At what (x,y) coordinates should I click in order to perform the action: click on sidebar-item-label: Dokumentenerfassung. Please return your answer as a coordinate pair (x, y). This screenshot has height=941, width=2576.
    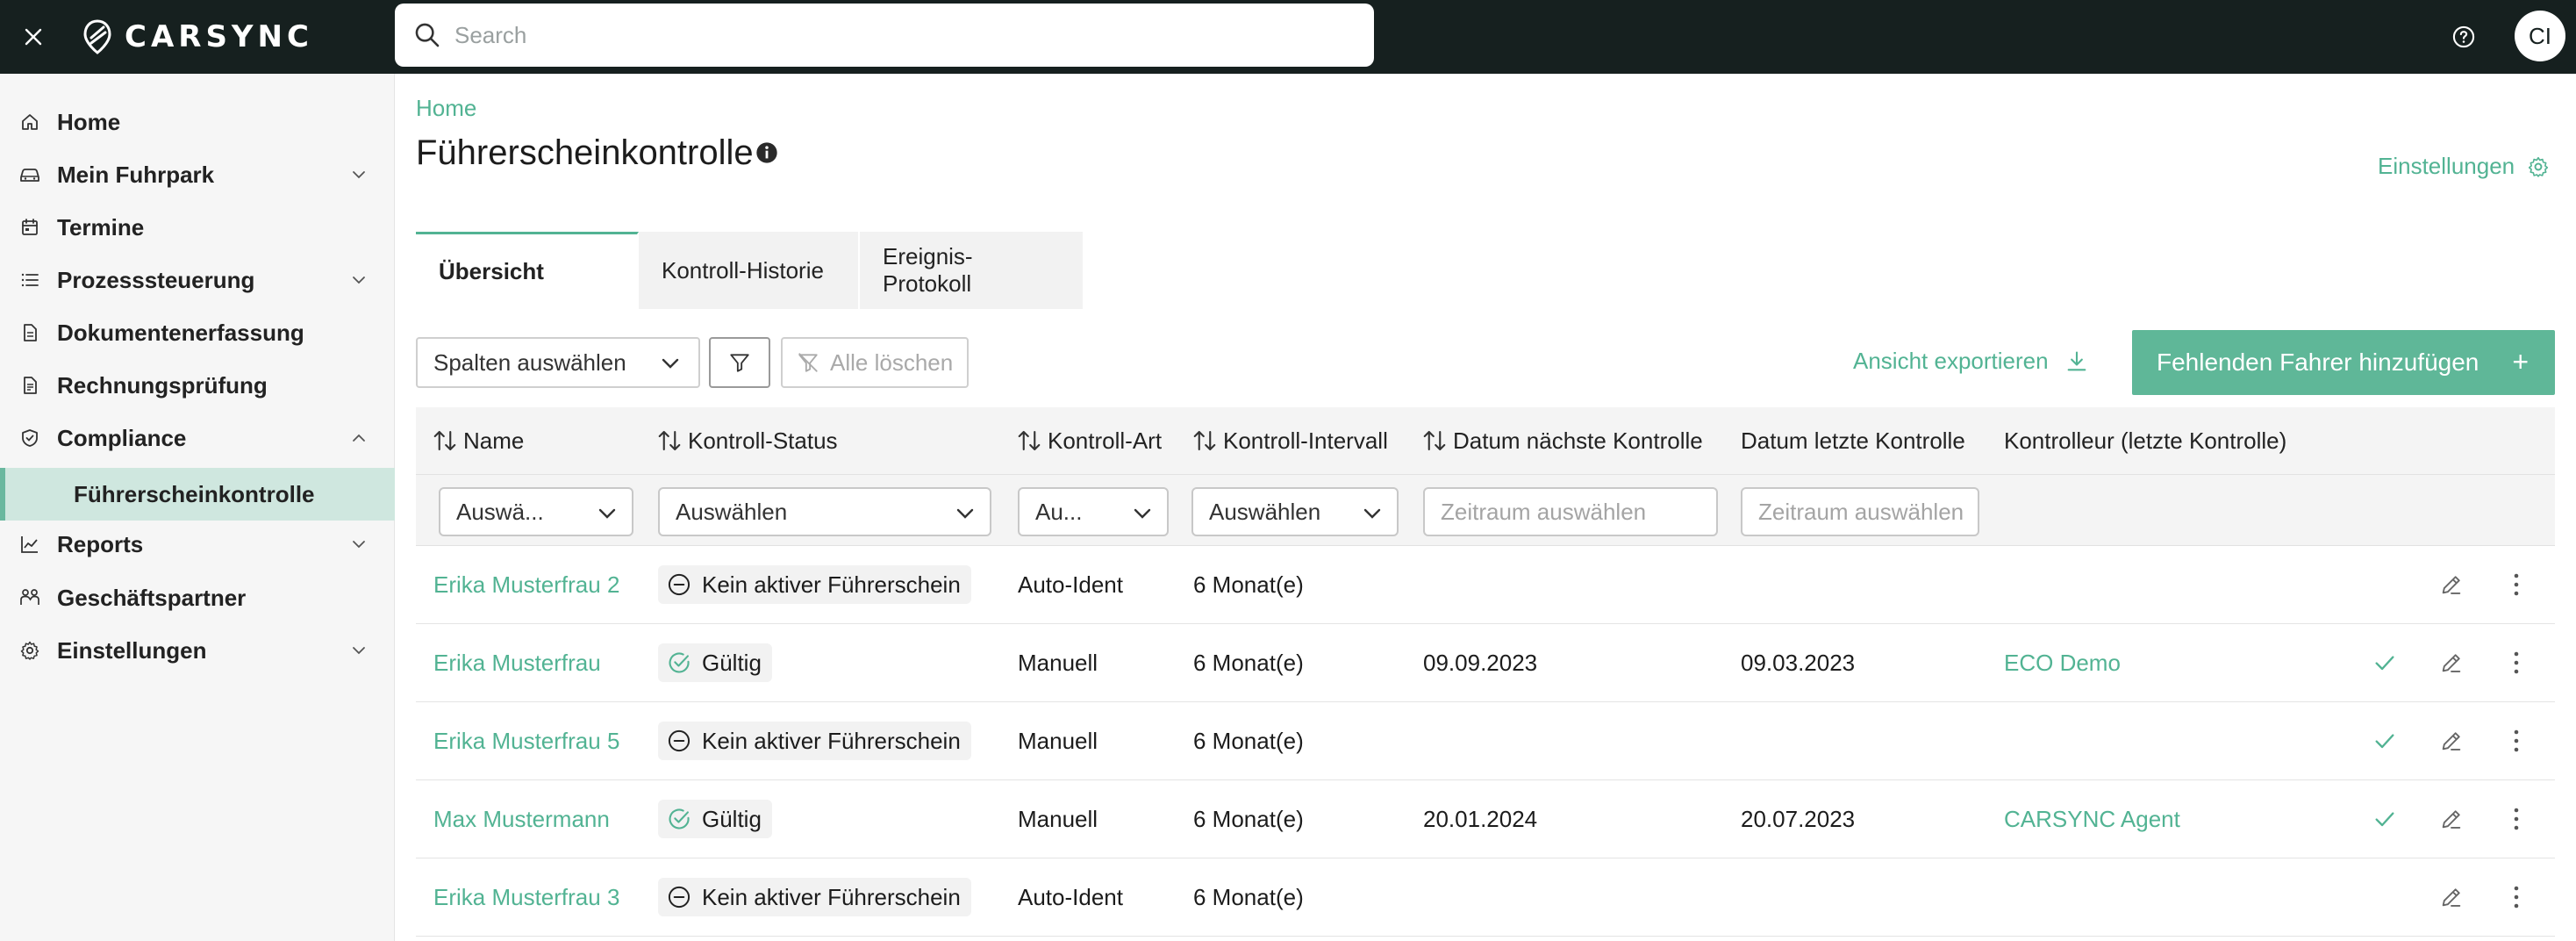
    Looking at the image, I should click on (180, 332).